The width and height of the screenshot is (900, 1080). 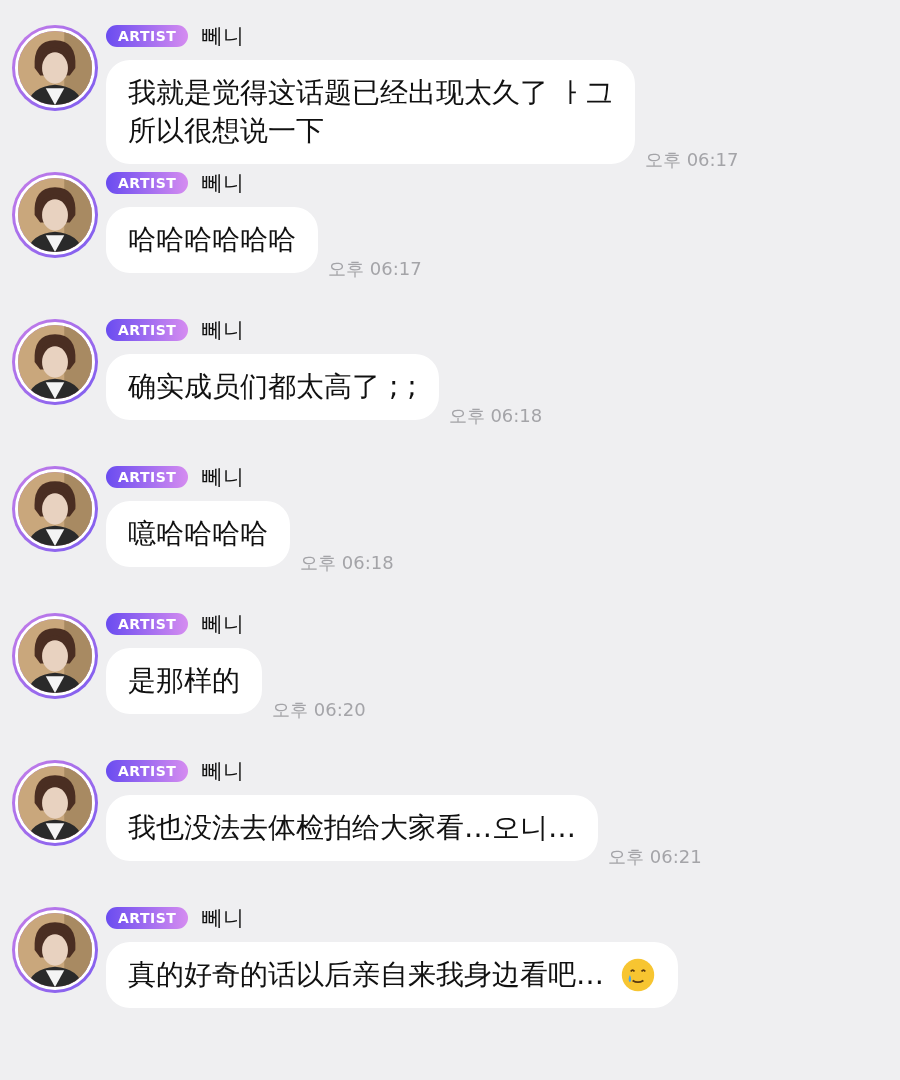 What do you see at coordinates (226, 131) in the screenshot?
I see `message-text: 所以很想说一下` at bounding box center [226, 131].